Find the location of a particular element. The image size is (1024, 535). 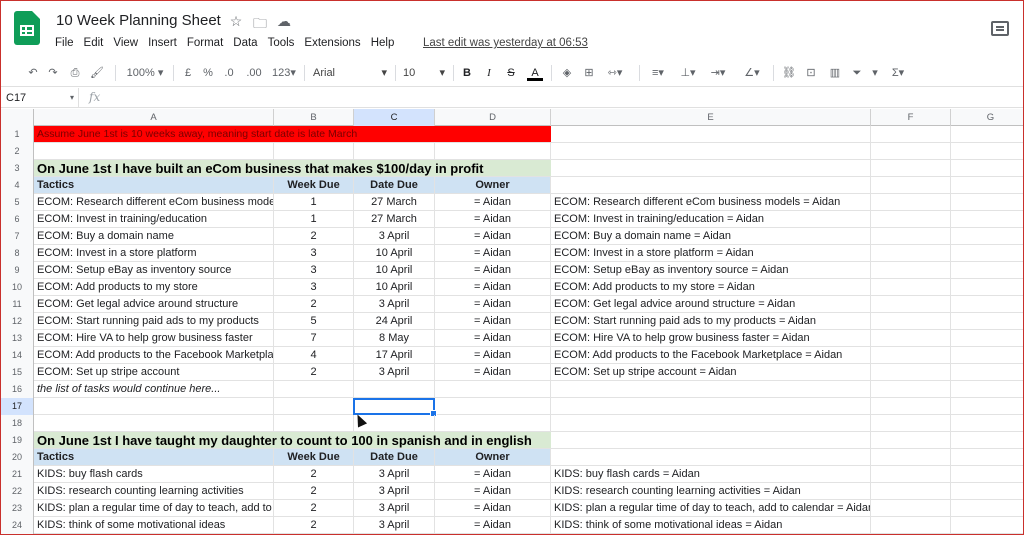

cell-a: ECOM: Get legal advice around structure is located at coordinates (154, 304).